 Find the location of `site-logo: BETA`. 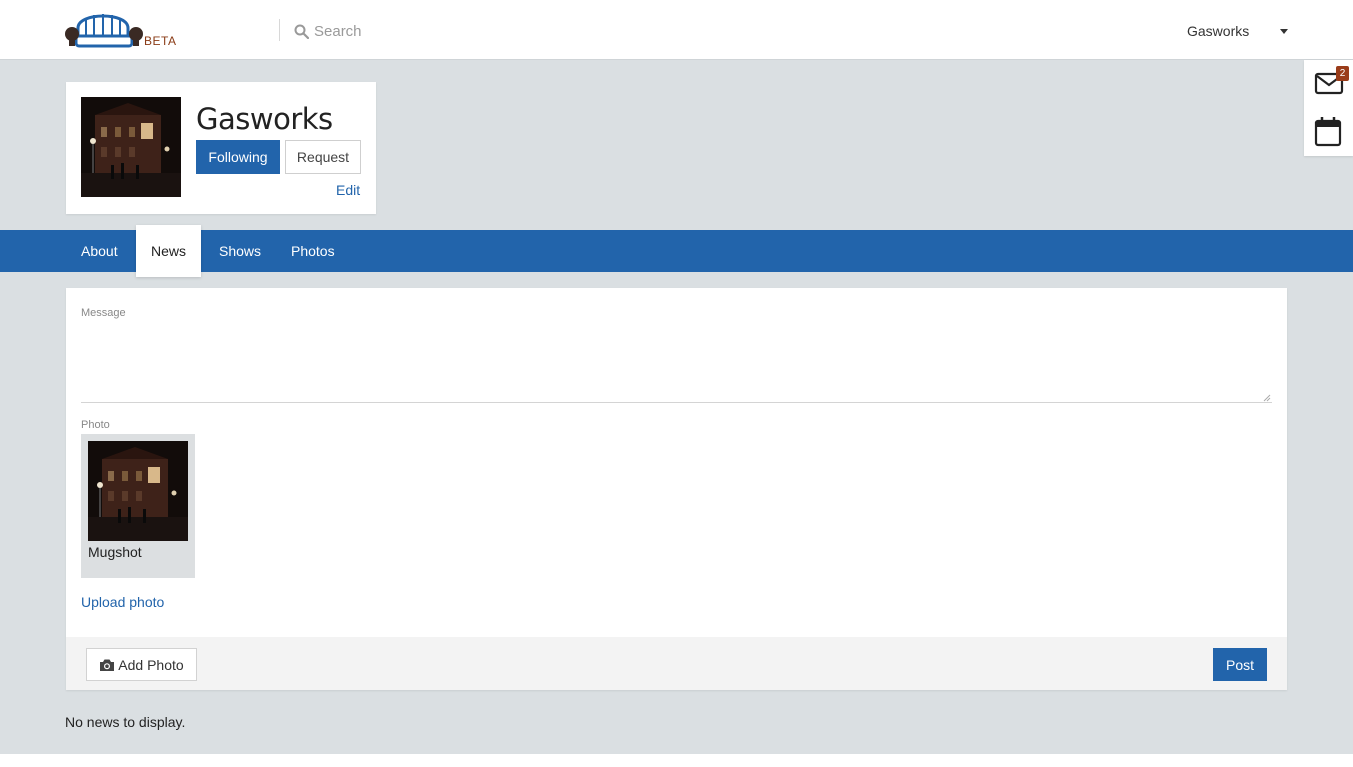

site-logo: BETA is located at coordinates (124, 31).